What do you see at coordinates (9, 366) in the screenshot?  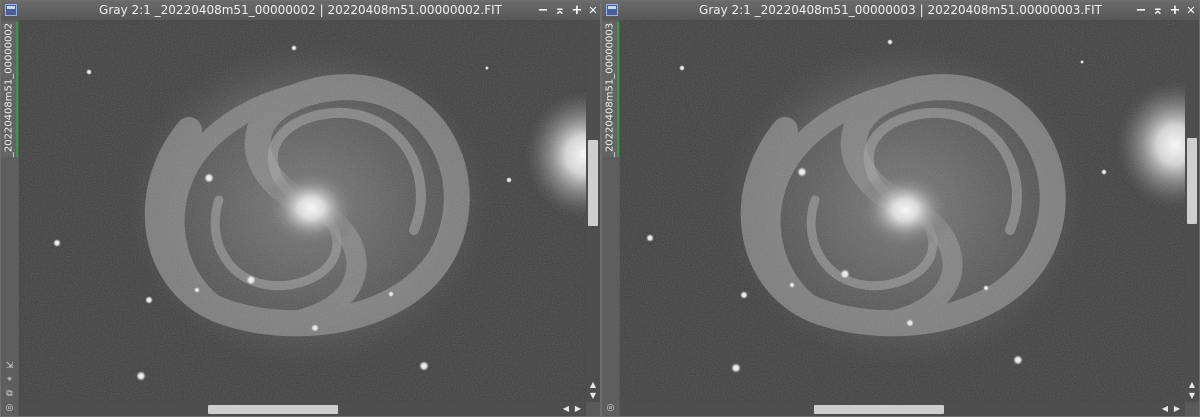 I see `mask-icon: ⇲` at bounding box center [9, 366].